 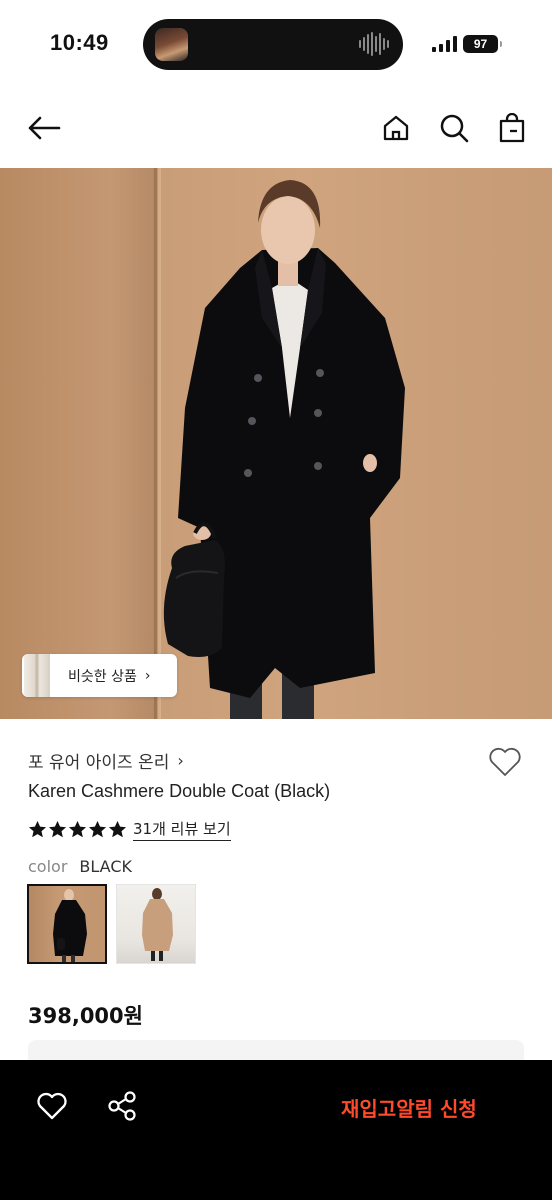 I want to click on back-button, so click(x=44, y=128).